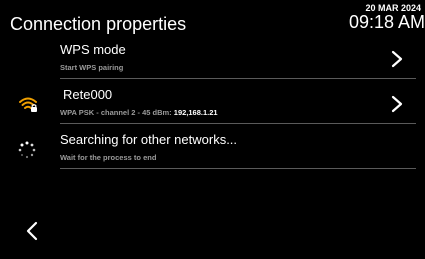 The height and width of the screenshot is (259, 425). I want to click on row-subtitle: Start WPS pairing, so click(92, 67).